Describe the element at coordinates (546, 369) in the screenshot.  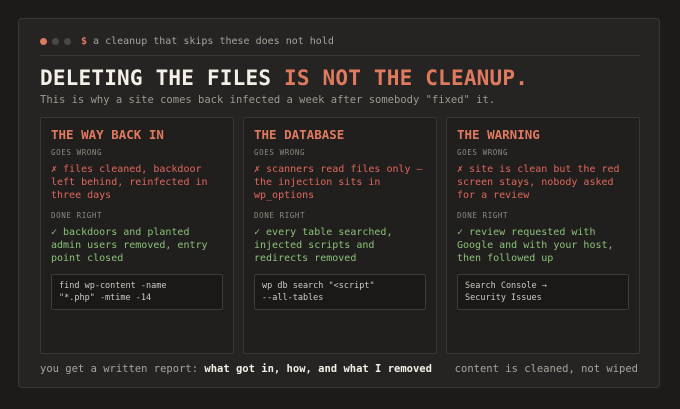
I see `footer-content-note: content is cleaned, not wiped` at that location.